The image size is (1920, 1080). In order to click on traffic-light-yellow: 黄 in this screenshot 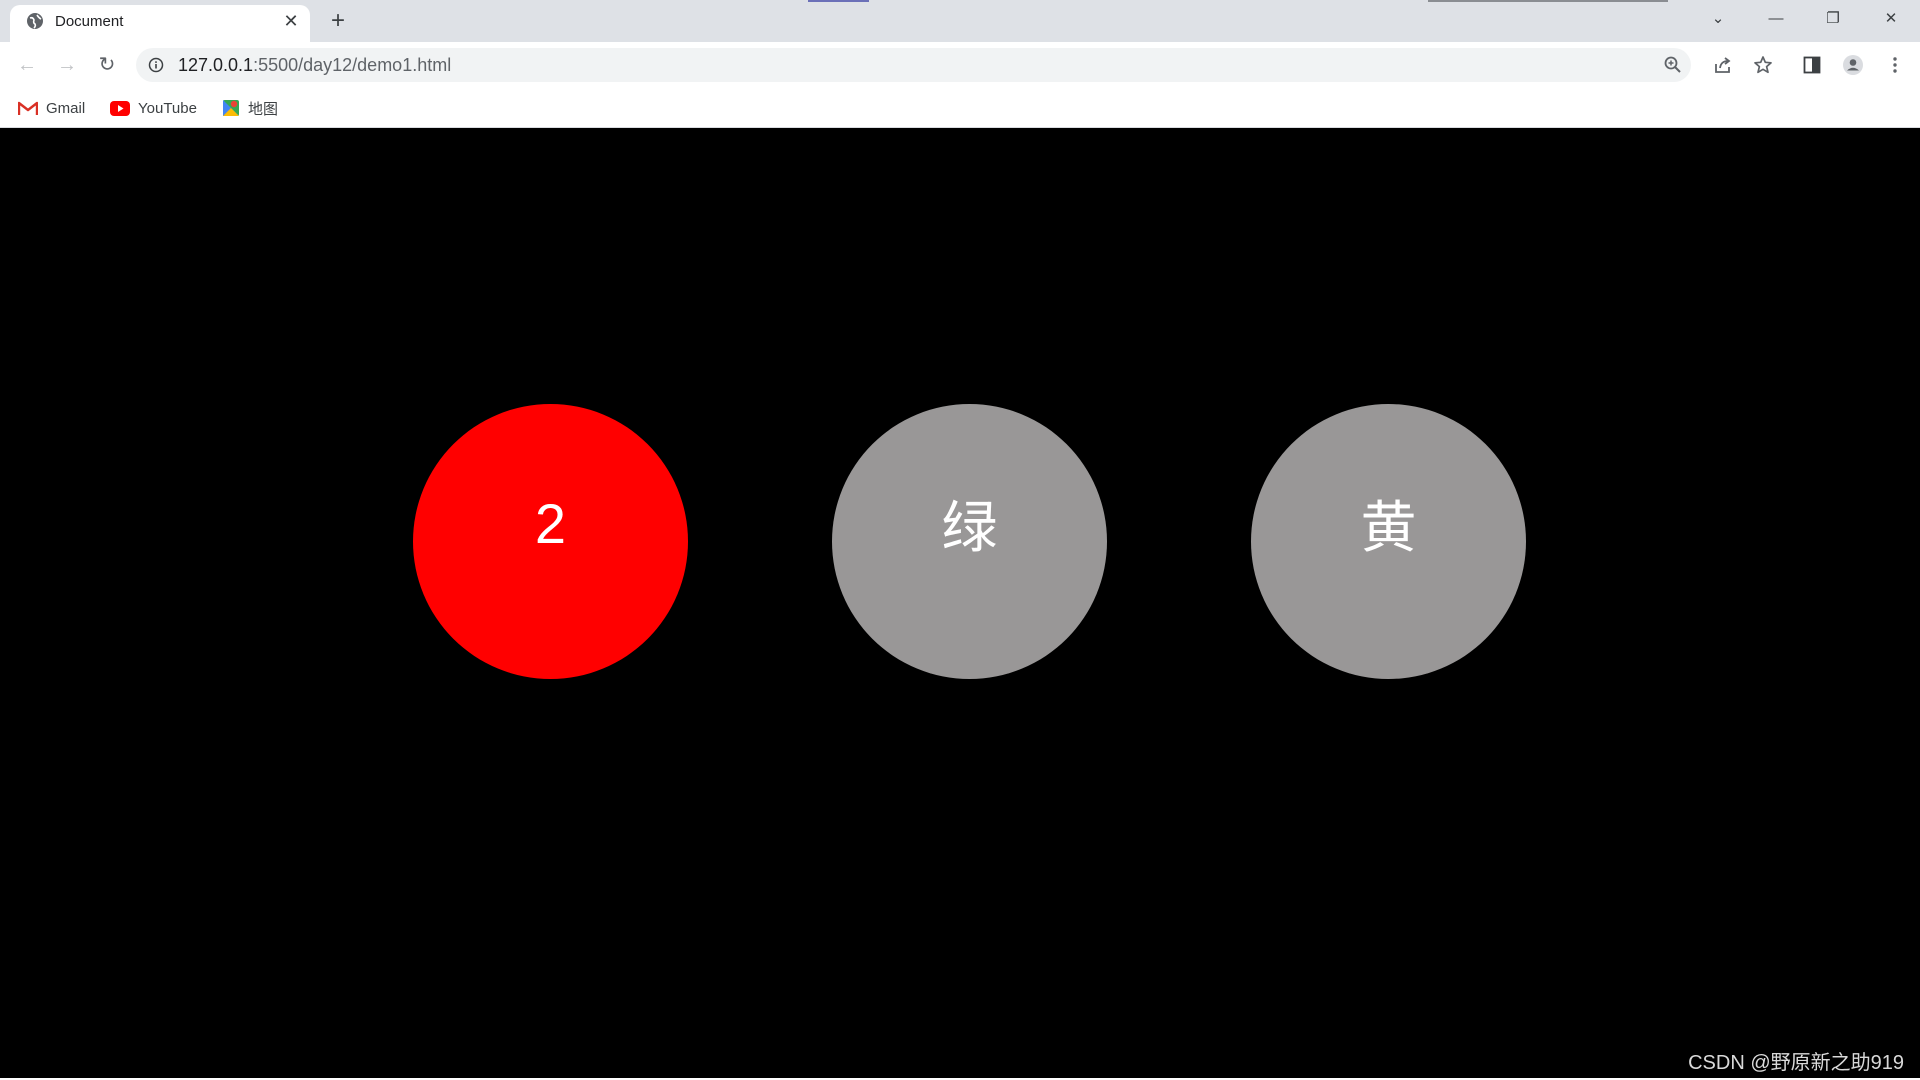, I will do `click(1388, 541)`.